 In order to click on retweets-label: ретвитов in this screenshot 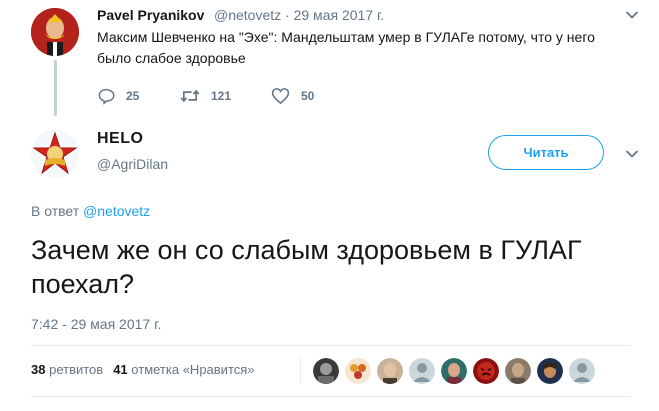, I will do `click(76, 369)`.